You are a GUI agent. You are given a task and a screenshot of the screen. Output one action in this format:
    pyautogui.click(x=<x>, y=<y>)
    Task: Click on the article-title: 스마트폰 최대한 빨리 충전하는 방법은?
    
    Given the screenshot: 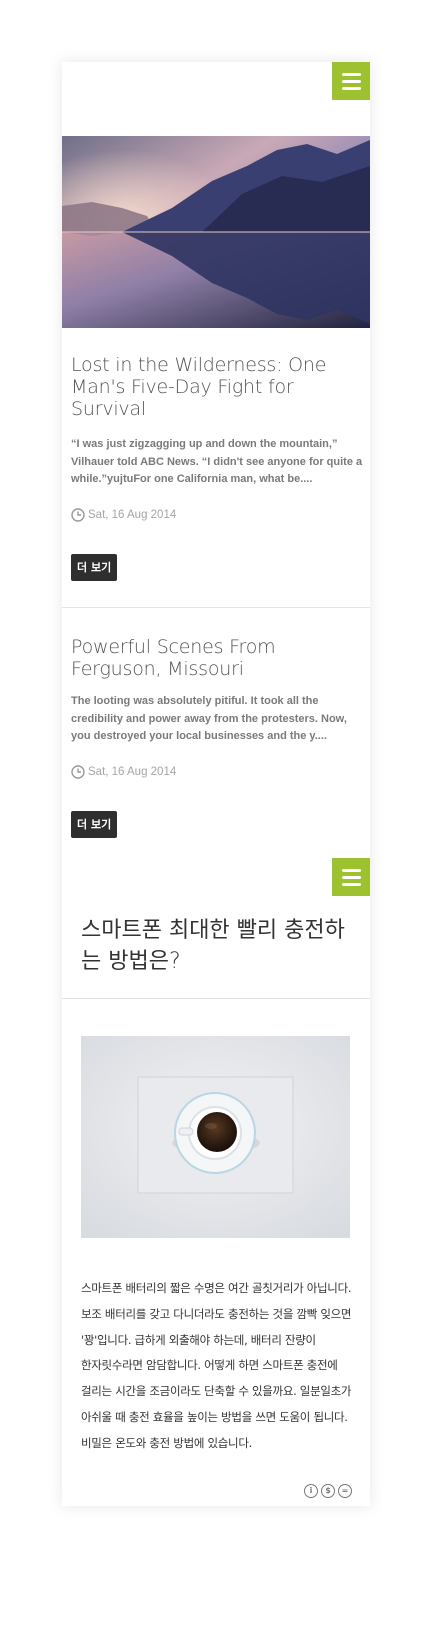 What is the action you would take?
    pyautogui.click(x=213, y=946)
    